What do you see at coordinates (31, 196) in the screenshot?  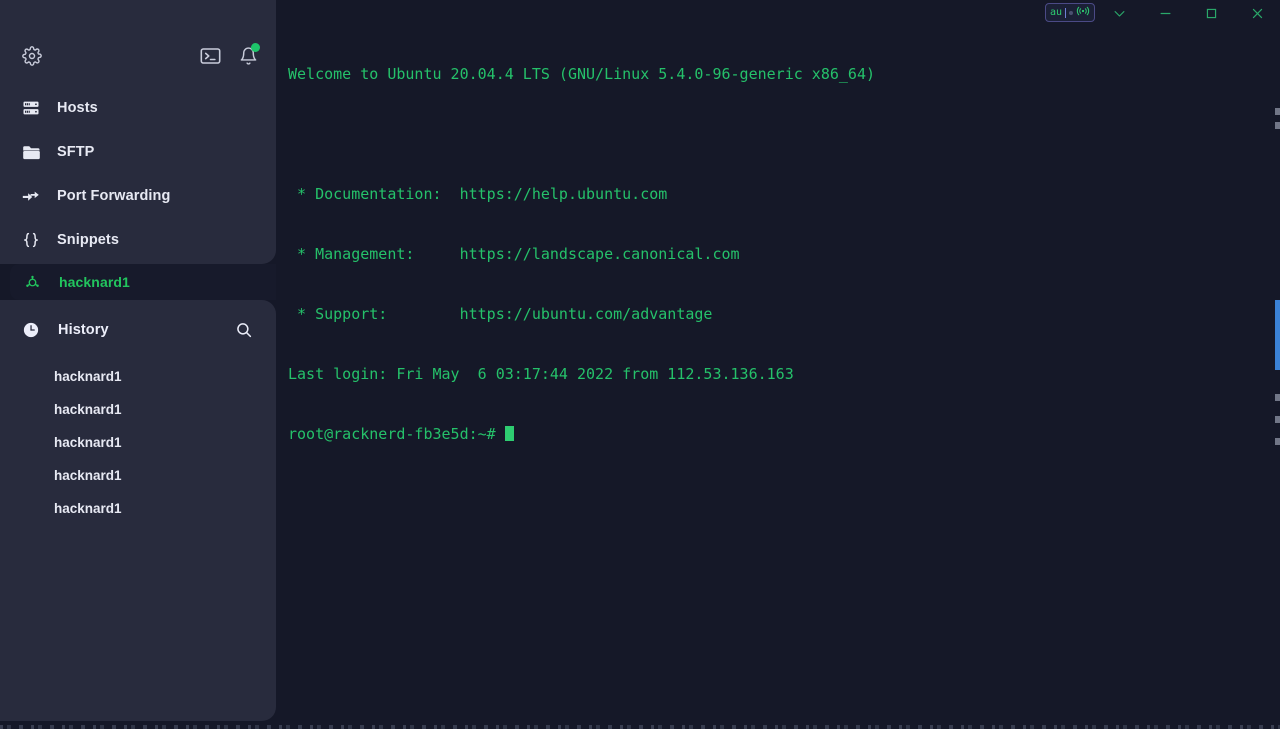 I see `port-forwarding-icon` at bounding box center [31, 196].